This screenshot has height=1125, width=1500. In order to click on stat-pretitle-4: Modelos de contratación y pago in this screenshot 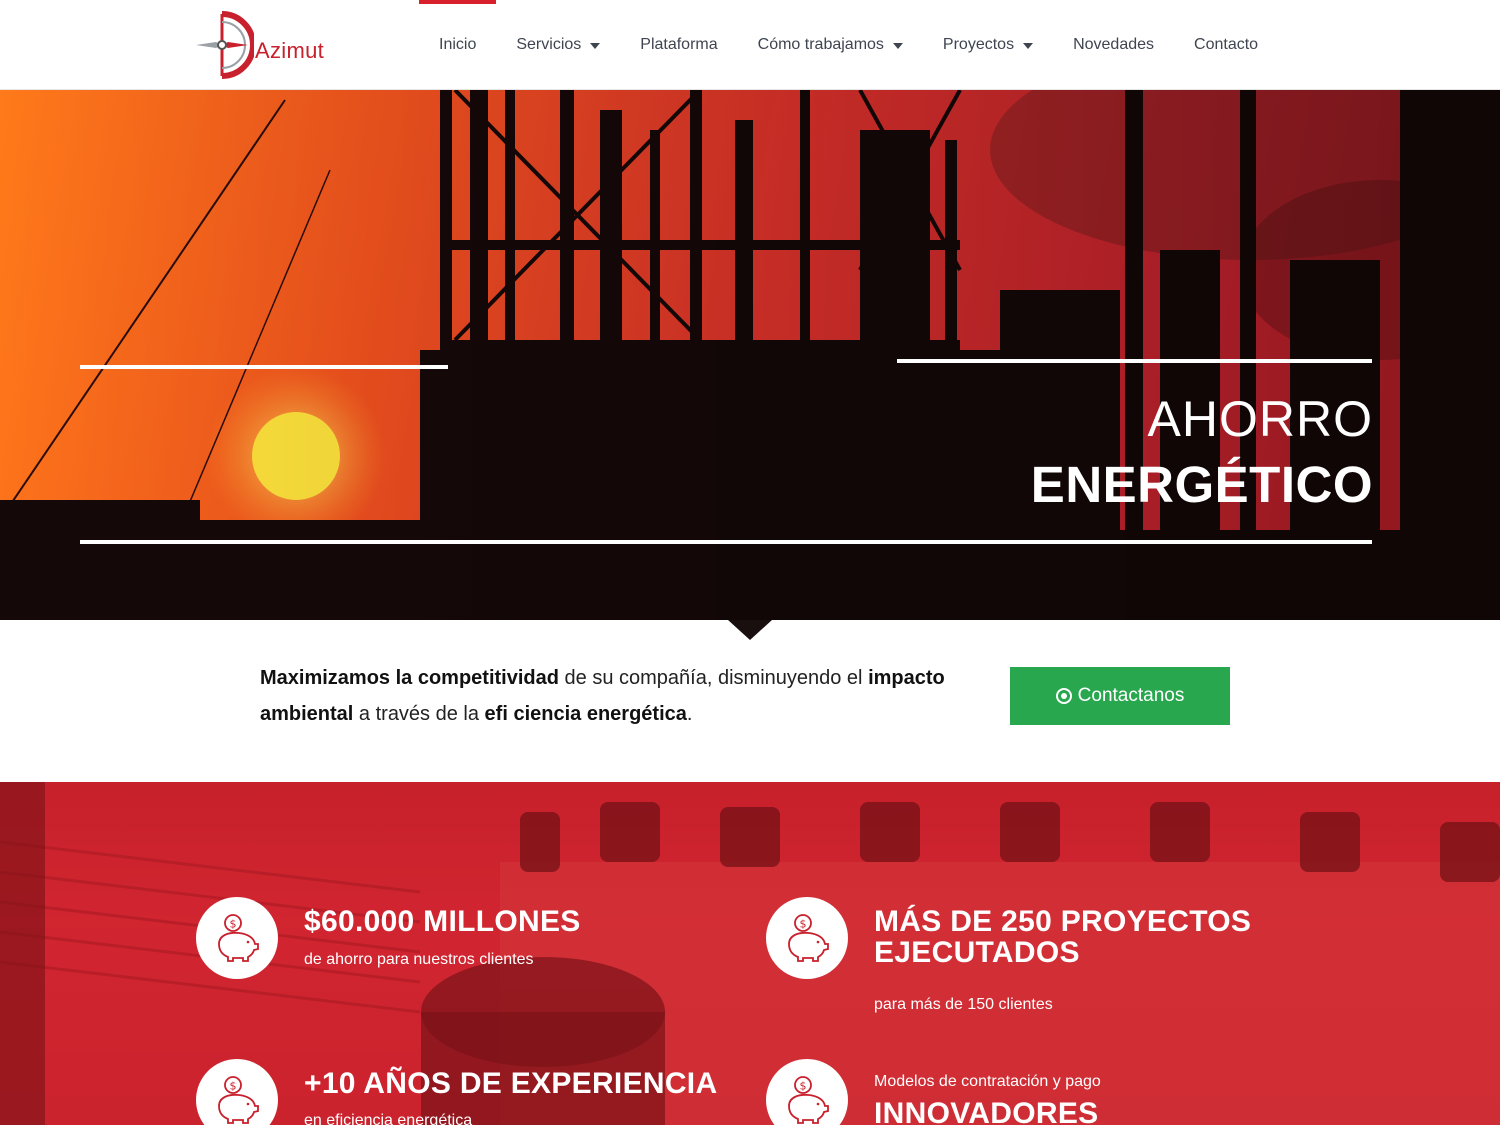, I will do `click(987, 1081)`.